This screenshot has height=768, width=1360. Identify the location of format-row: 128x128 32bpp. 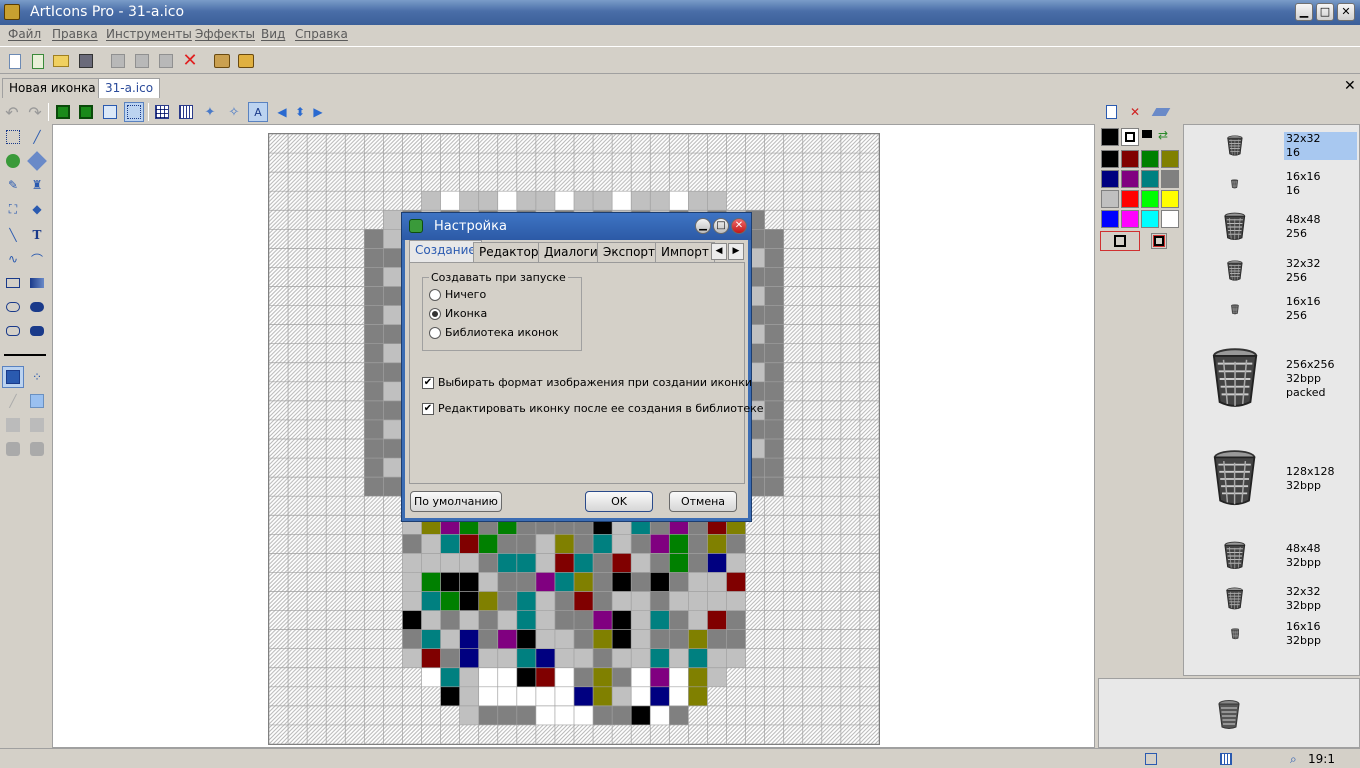
(1271, 479).